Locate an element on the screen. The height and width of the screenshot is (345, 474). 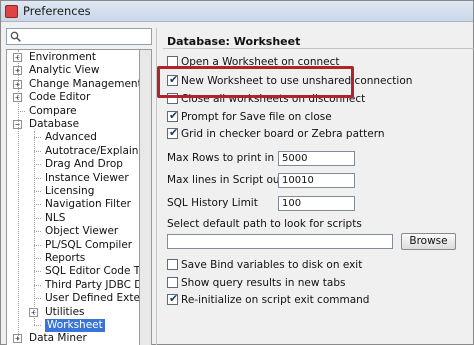
tree-item-label: Environment is located at coordinates (63, 57).